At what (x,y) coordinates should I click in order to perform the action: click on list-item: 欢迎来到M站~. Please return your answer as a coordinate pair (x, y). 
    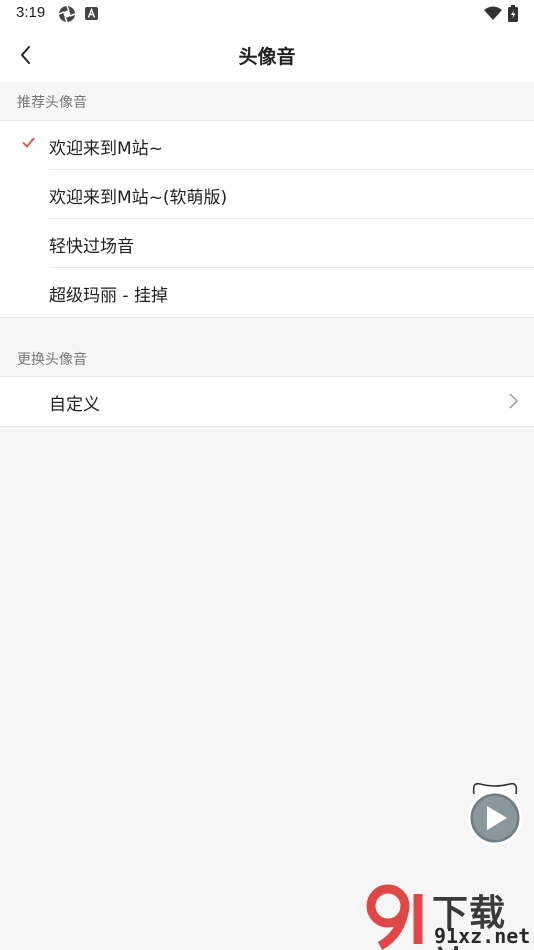
    Looking at the image, I should click on (267, 145).